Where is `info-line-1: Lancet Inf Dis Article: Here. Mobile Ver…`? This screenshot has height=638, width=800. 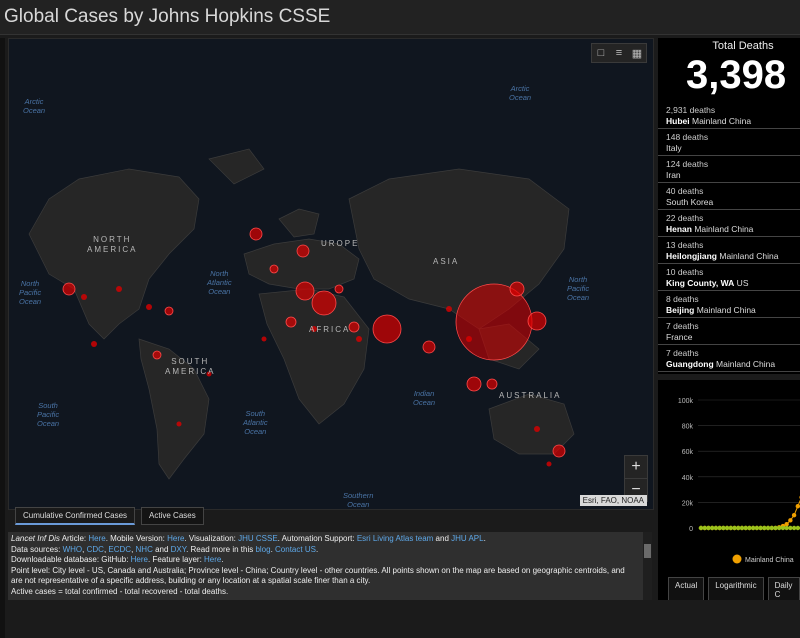 info-line-1: Lancet Inf Dis Article: Here. Mobile Ver… is located at coordinates (248, 538).